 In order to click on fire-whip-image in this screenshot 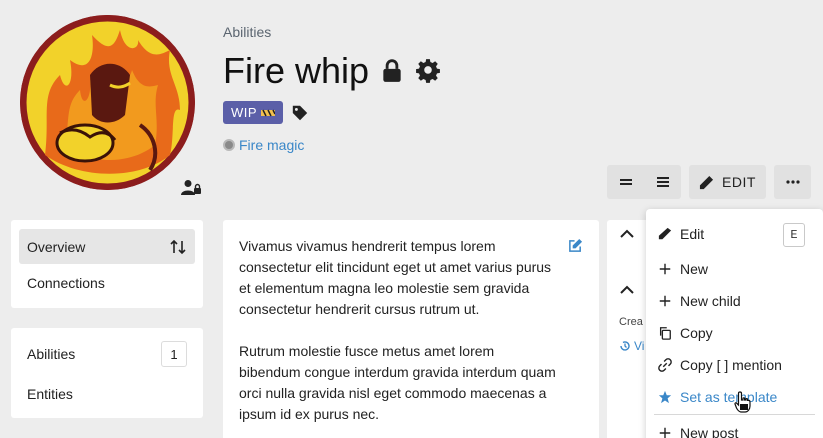, I will do `click(107, 102)`.